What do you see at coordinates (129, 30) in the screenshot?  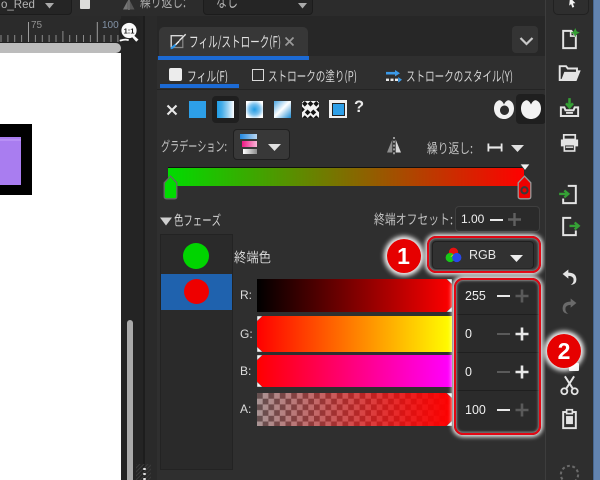 I see `svg-text: 1:1` at bounding box center [129, 30].